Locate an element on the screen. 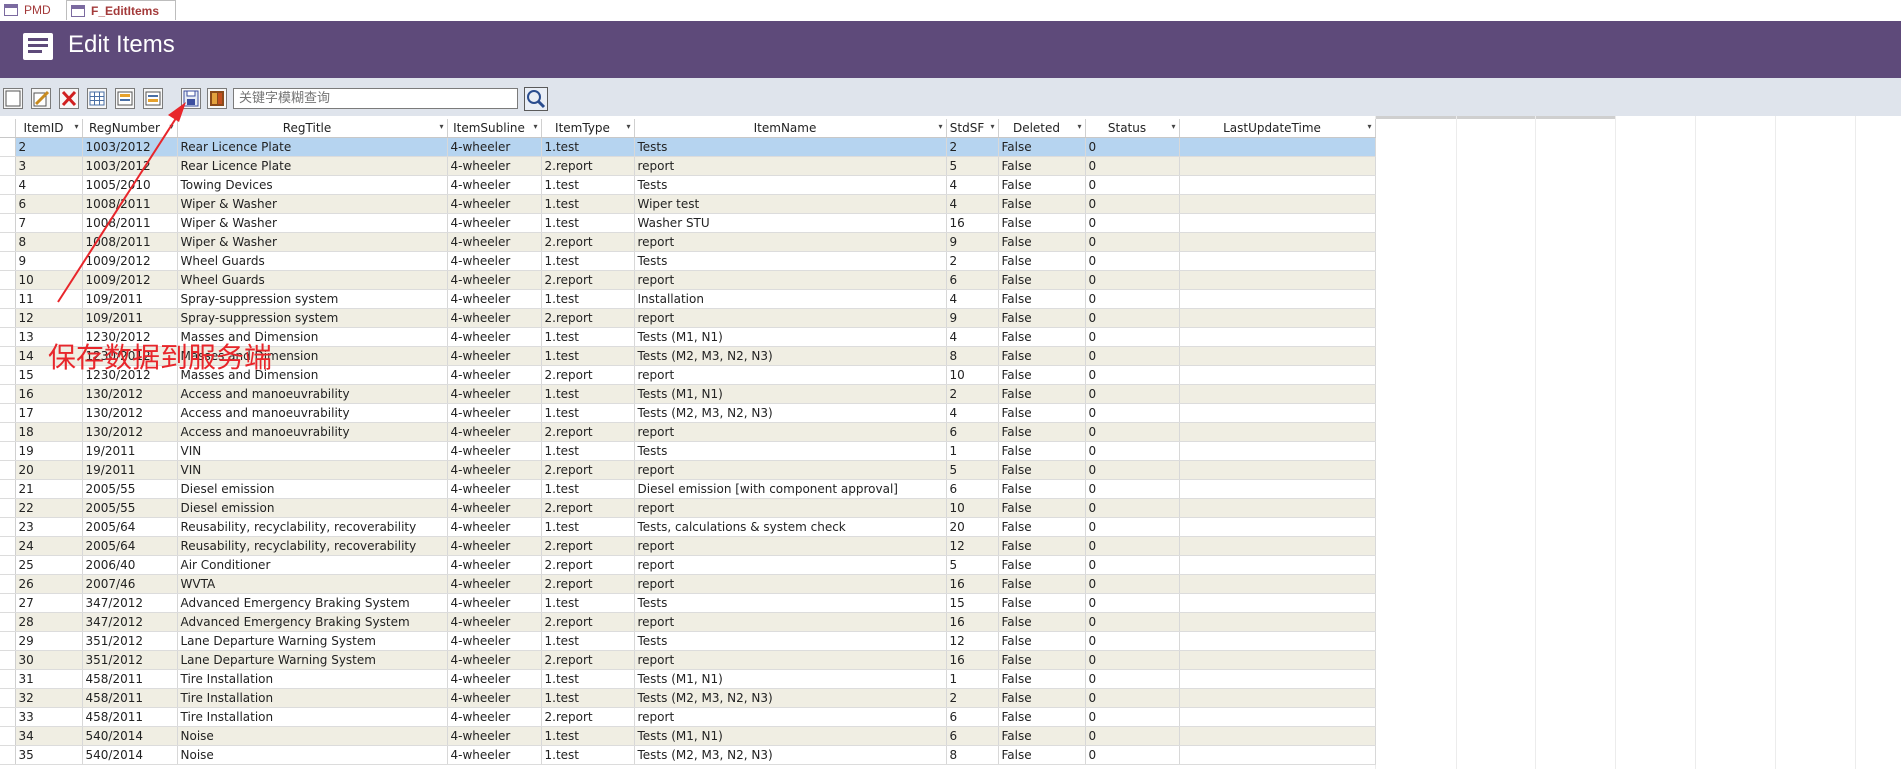  annotation-arrow is located at coordinates (121, 202).